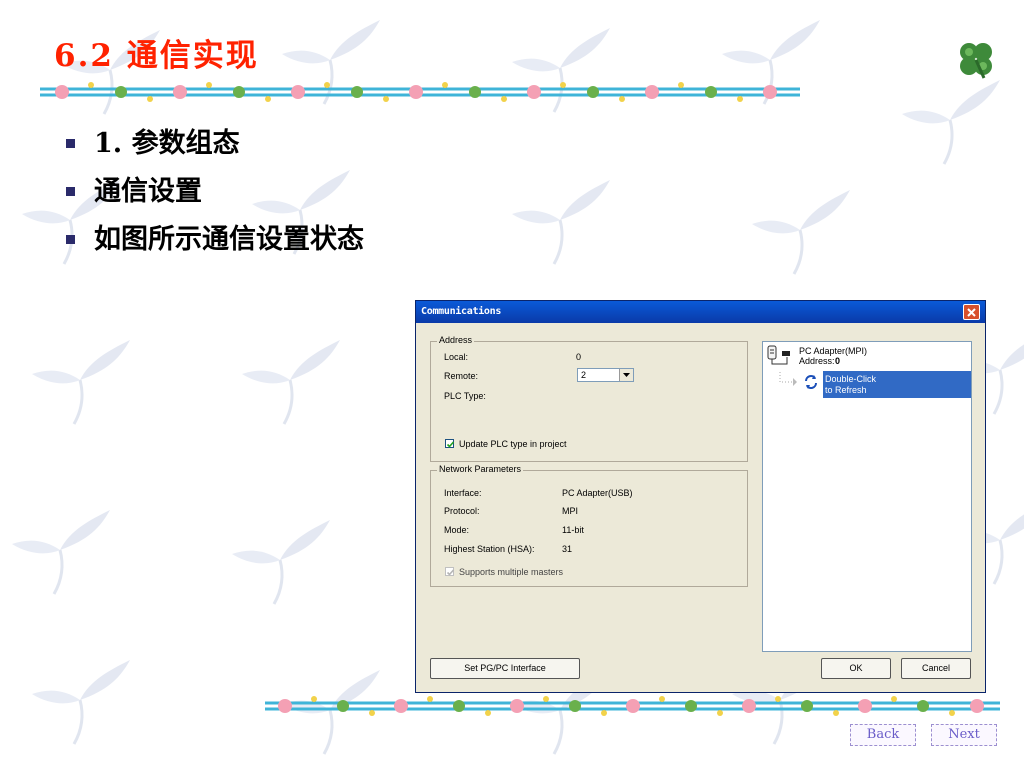  What do you see at coordinates (156, 56) in the screenshot?
I see `slide-title: 6.2 通信实现` at bounding box center [156, 56].